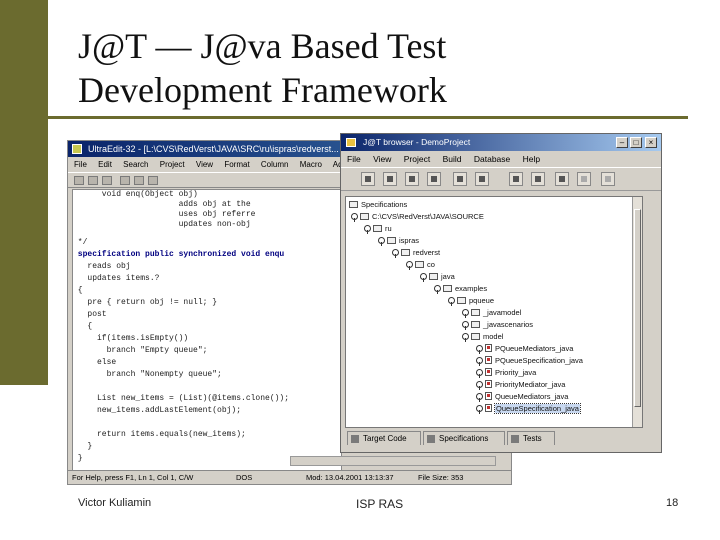  Describe the element at coordinates (531, 438) in the screenshot. I see `tab-tests: Tests` at that location.